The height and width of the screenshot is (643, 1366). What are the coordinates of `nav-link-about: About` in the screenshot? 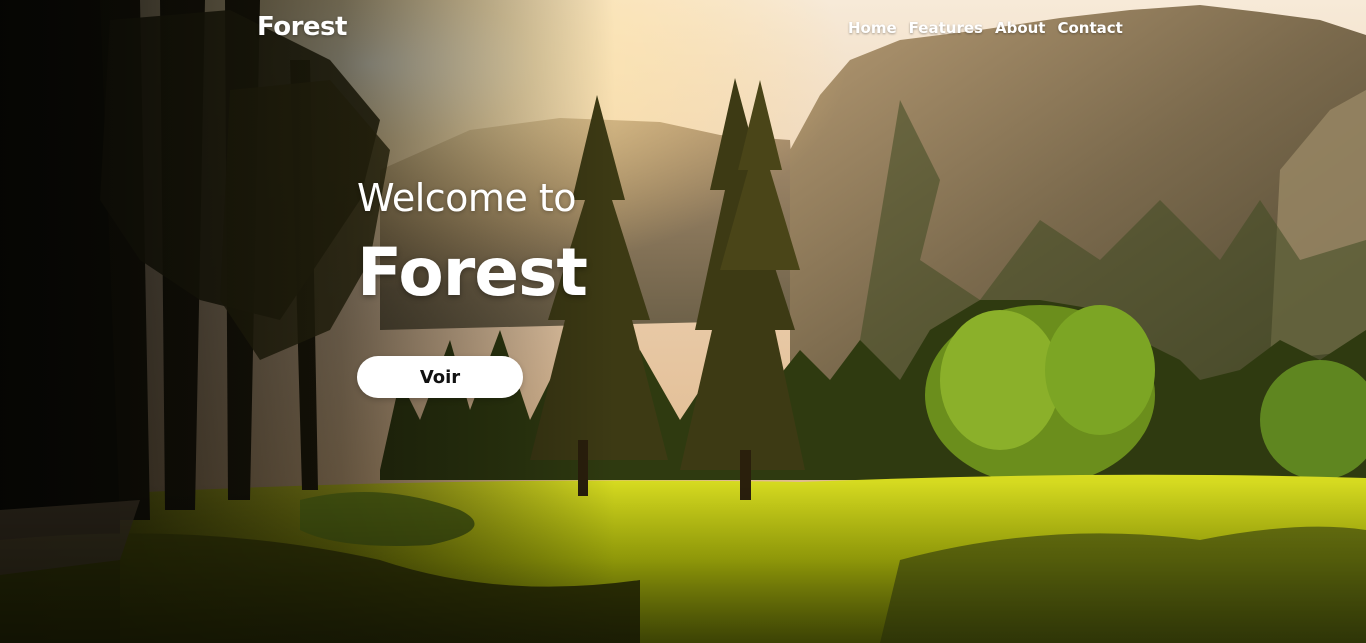 It's located at (1020, 28).